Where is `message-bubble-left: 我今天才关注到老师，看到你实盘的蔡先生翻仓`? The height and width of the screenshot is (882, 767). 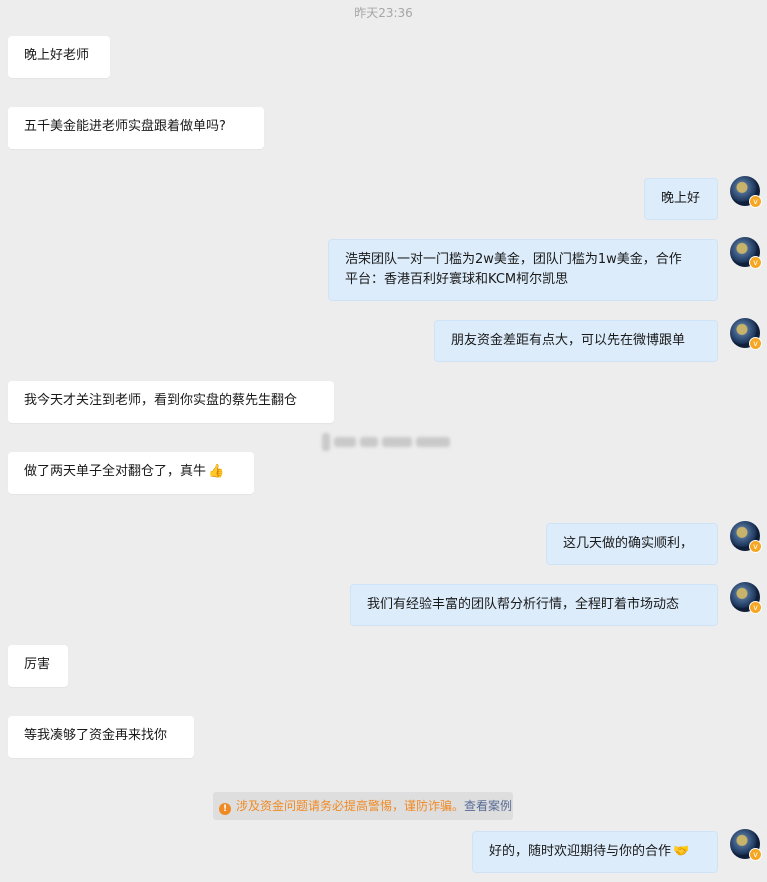
message-bubble-left: 我今天才关注到老师，看到你实盘的蔡先生翻仓 is located at coordinates (171, 402).